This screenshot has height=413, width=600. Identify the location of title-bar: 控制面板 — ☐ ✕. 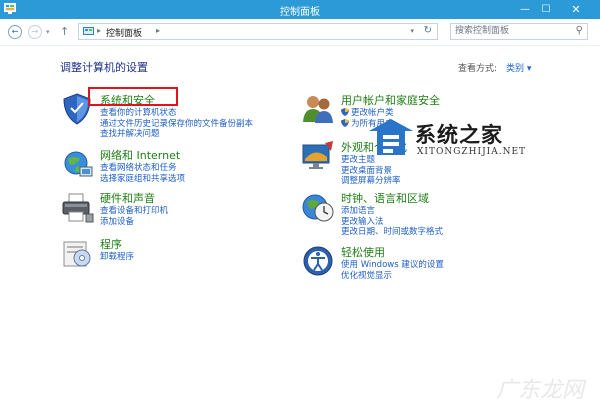
(300, 9).